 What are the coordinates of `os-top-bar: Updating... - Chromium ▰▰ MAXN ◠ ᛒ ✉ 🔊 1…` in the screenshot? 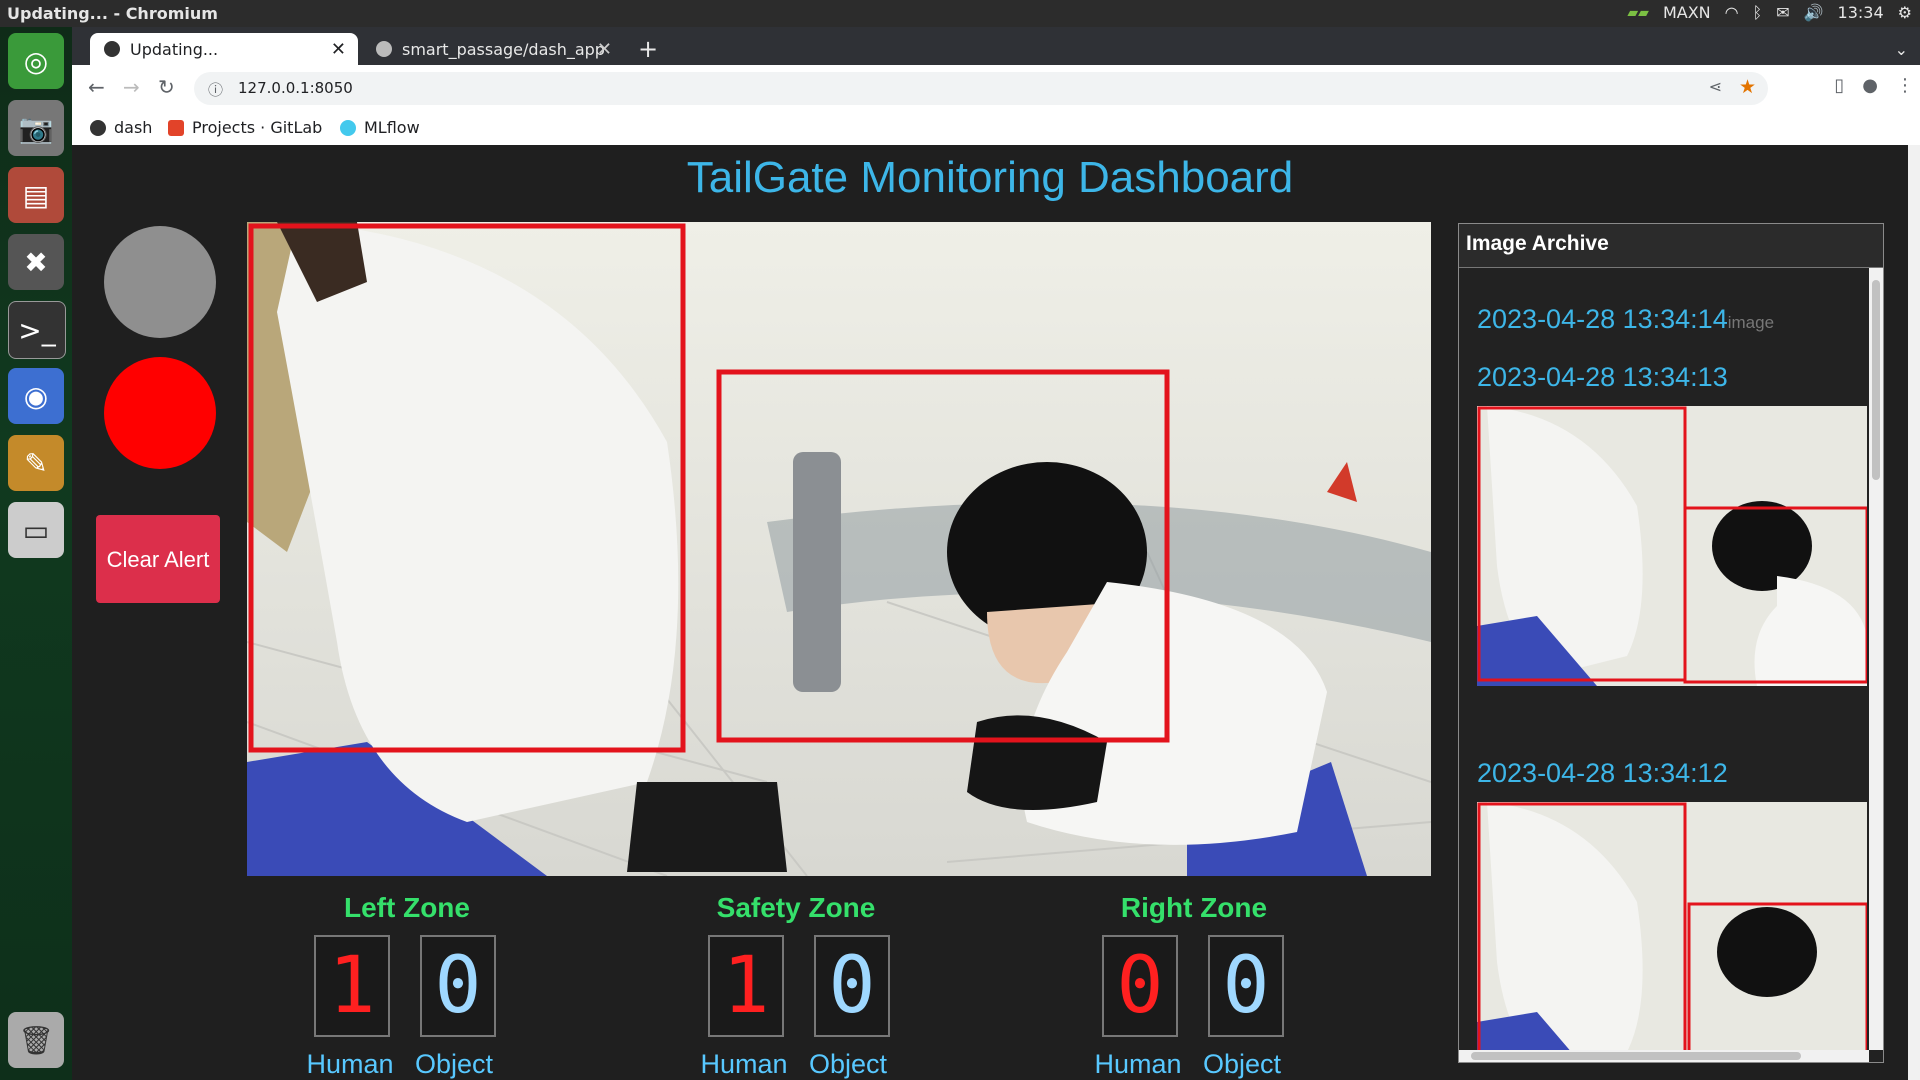 It's located at (960, 13).